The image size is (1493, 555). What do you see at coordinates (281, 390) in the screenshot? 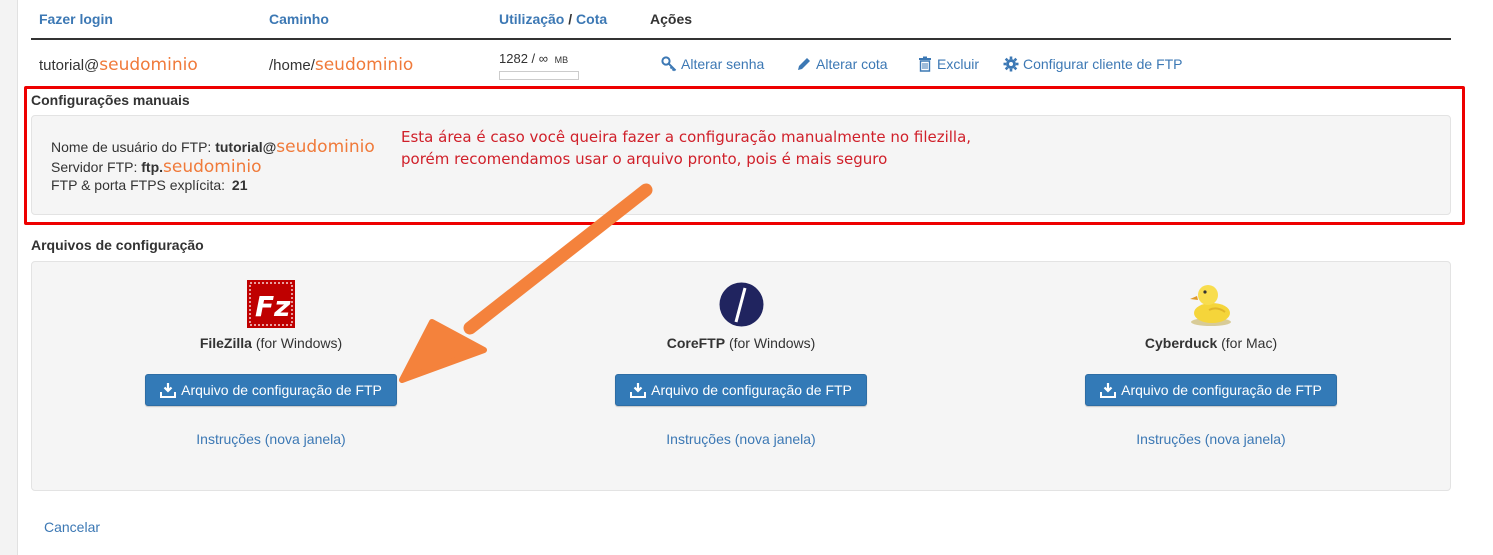
I see `filezilla-download-label: Arquivo de configuração de FTP` at bounding box center [281, 390].